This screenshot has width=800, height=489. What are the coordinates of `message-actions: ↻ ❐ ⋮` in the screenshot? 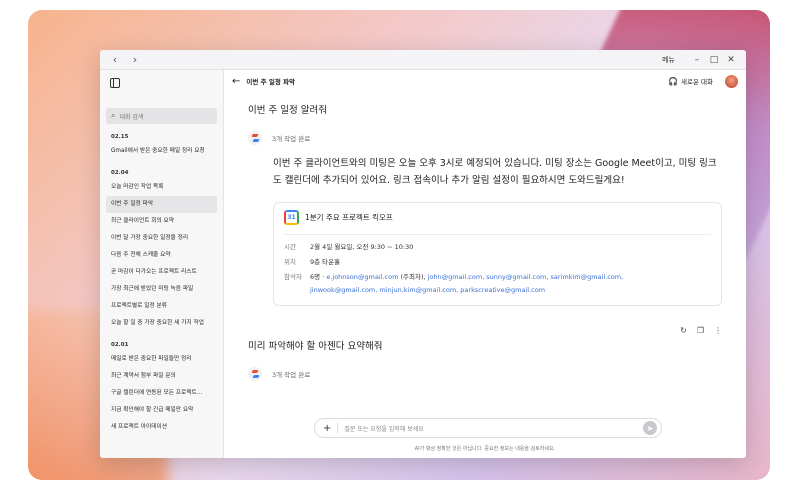 It's located at (696, 330).